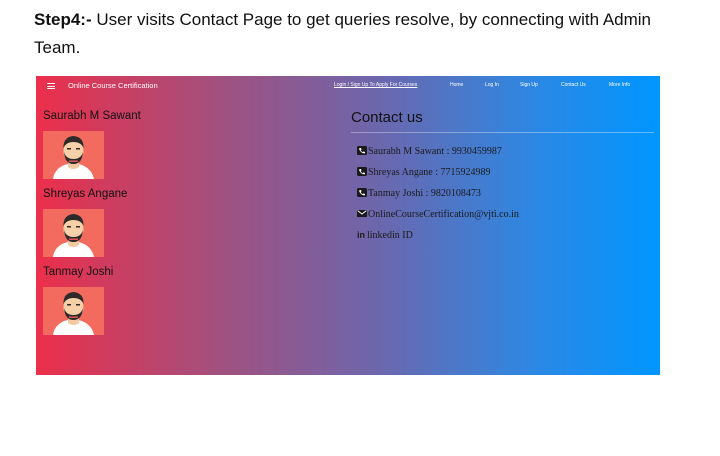  I want to click on nav-link-signup: Sign Up, so click(529, 85).